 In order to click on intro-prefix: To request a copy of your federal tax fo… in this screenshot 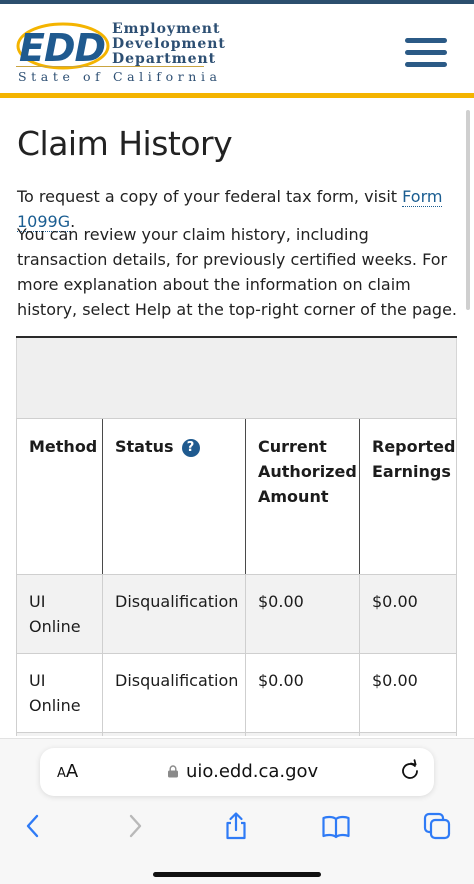, I will do `click(210, 196)`.